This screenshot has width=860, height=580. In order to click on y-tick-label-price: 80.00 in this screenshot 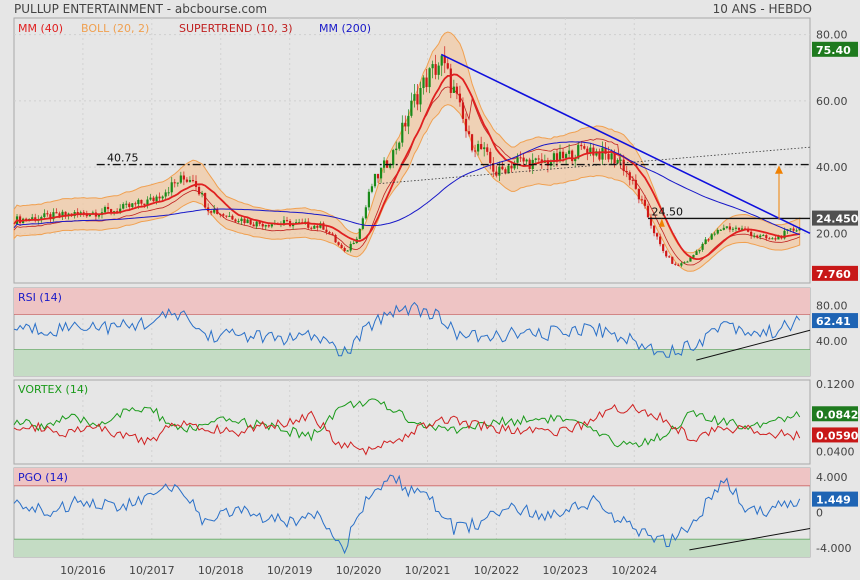, I will do `click(832, 35)`.